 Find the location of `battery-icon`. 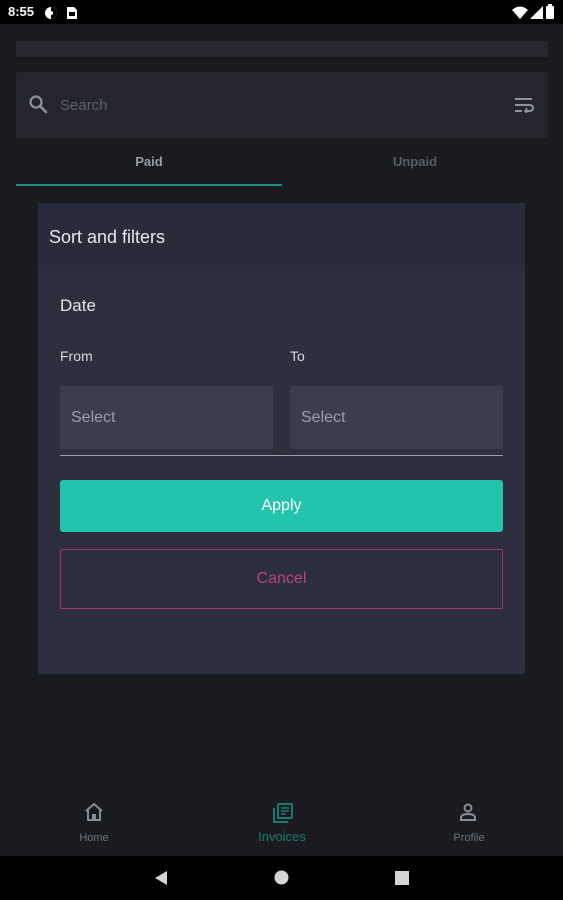

battery-icon is located at coordinates (550, 11).